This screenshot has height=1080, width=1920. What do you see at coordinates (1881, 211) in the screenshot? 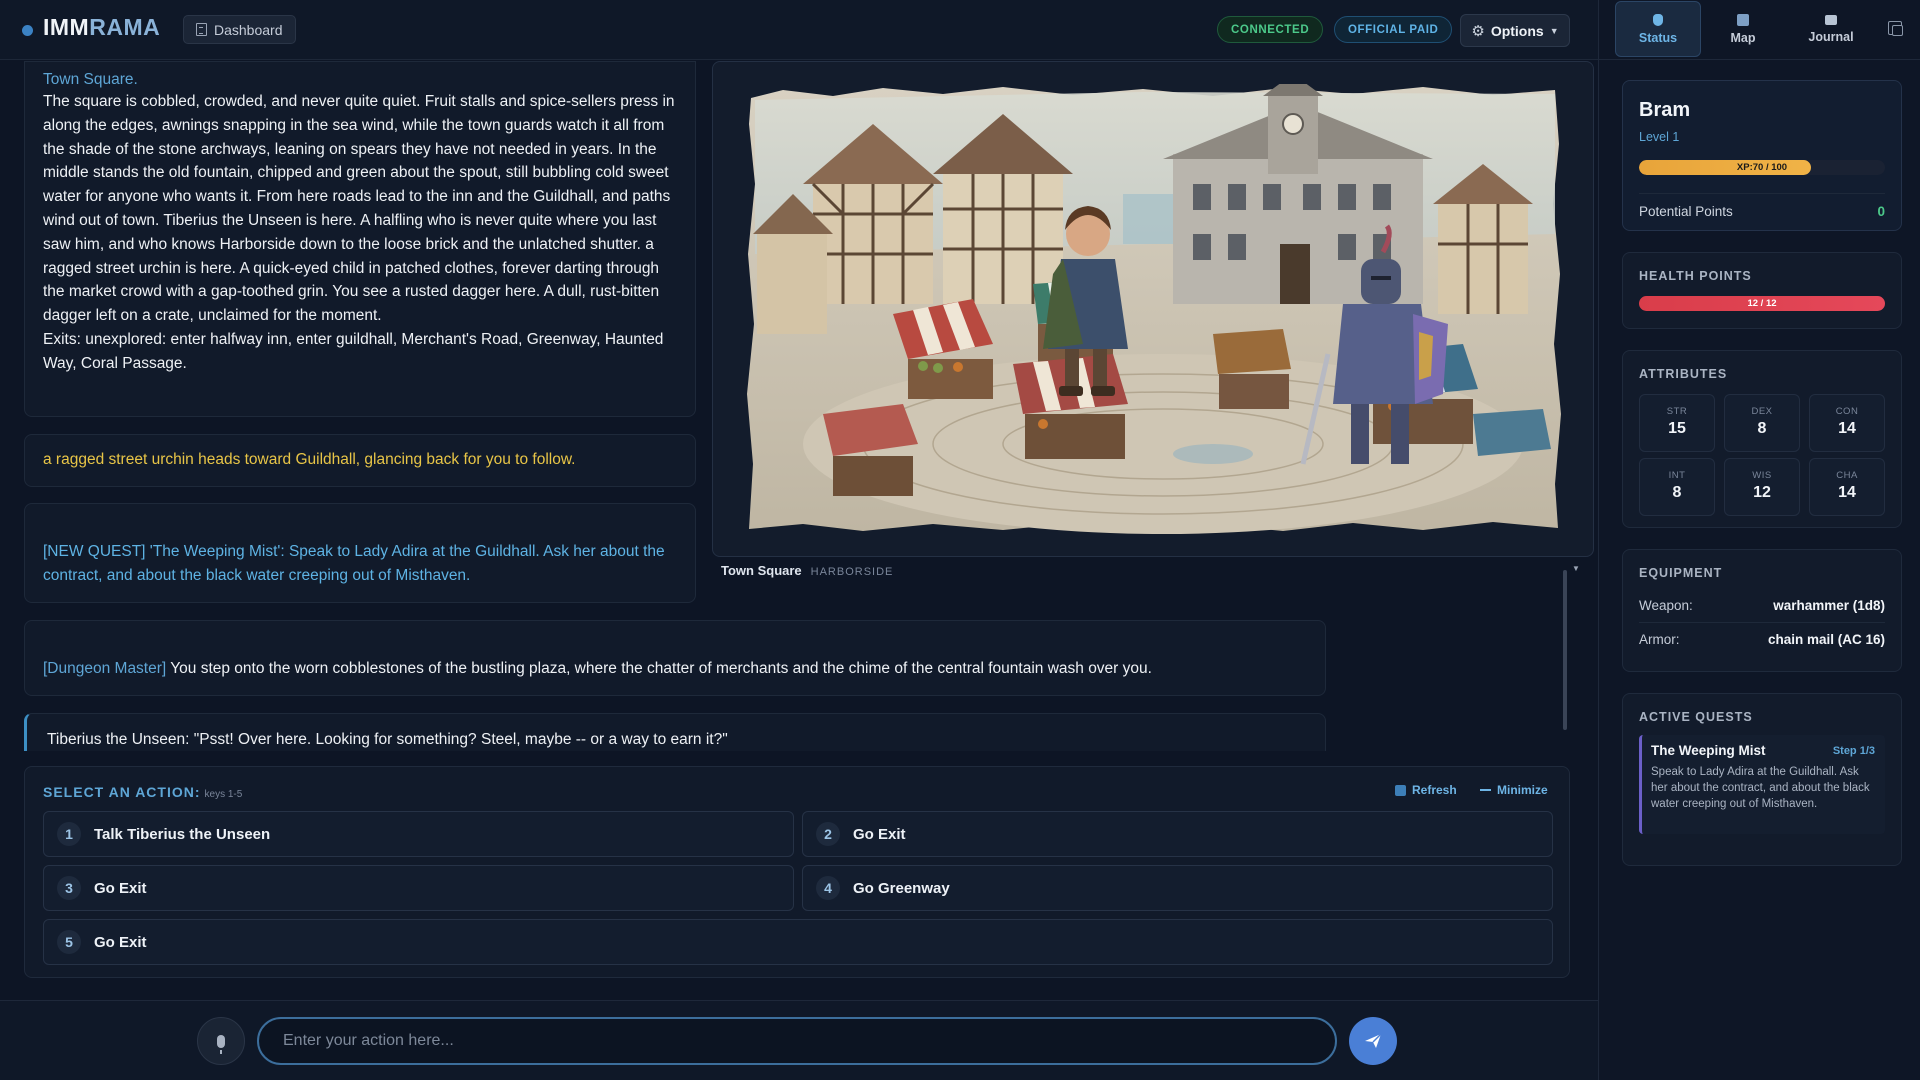
I see `potential-points-value: 0` at bounding box center [1881, 211].